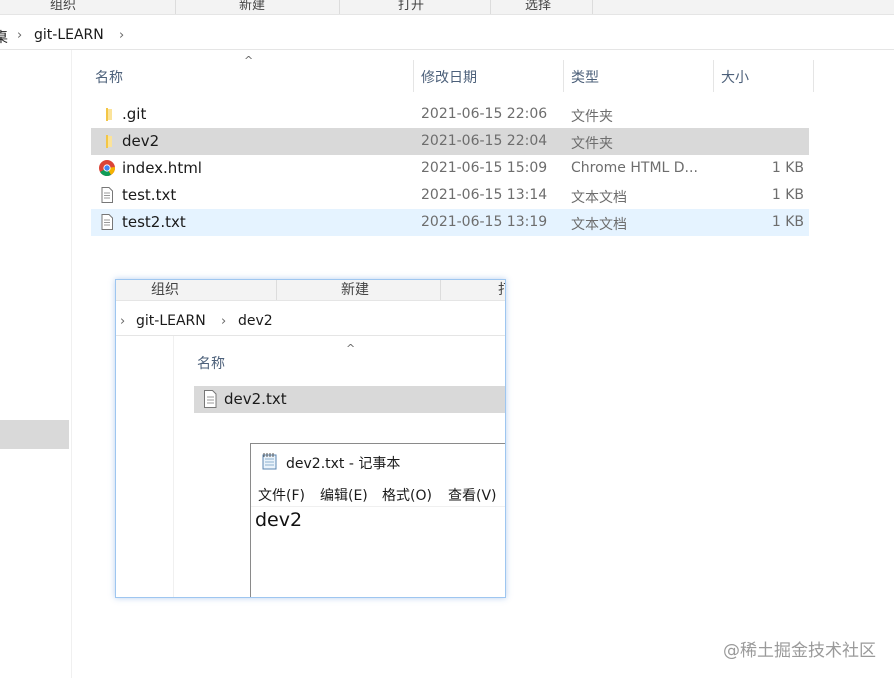  Describe the element at coordinates (484, 114) in the screenshot. I see `file-date: 2021-06-15 22:06` at that location.